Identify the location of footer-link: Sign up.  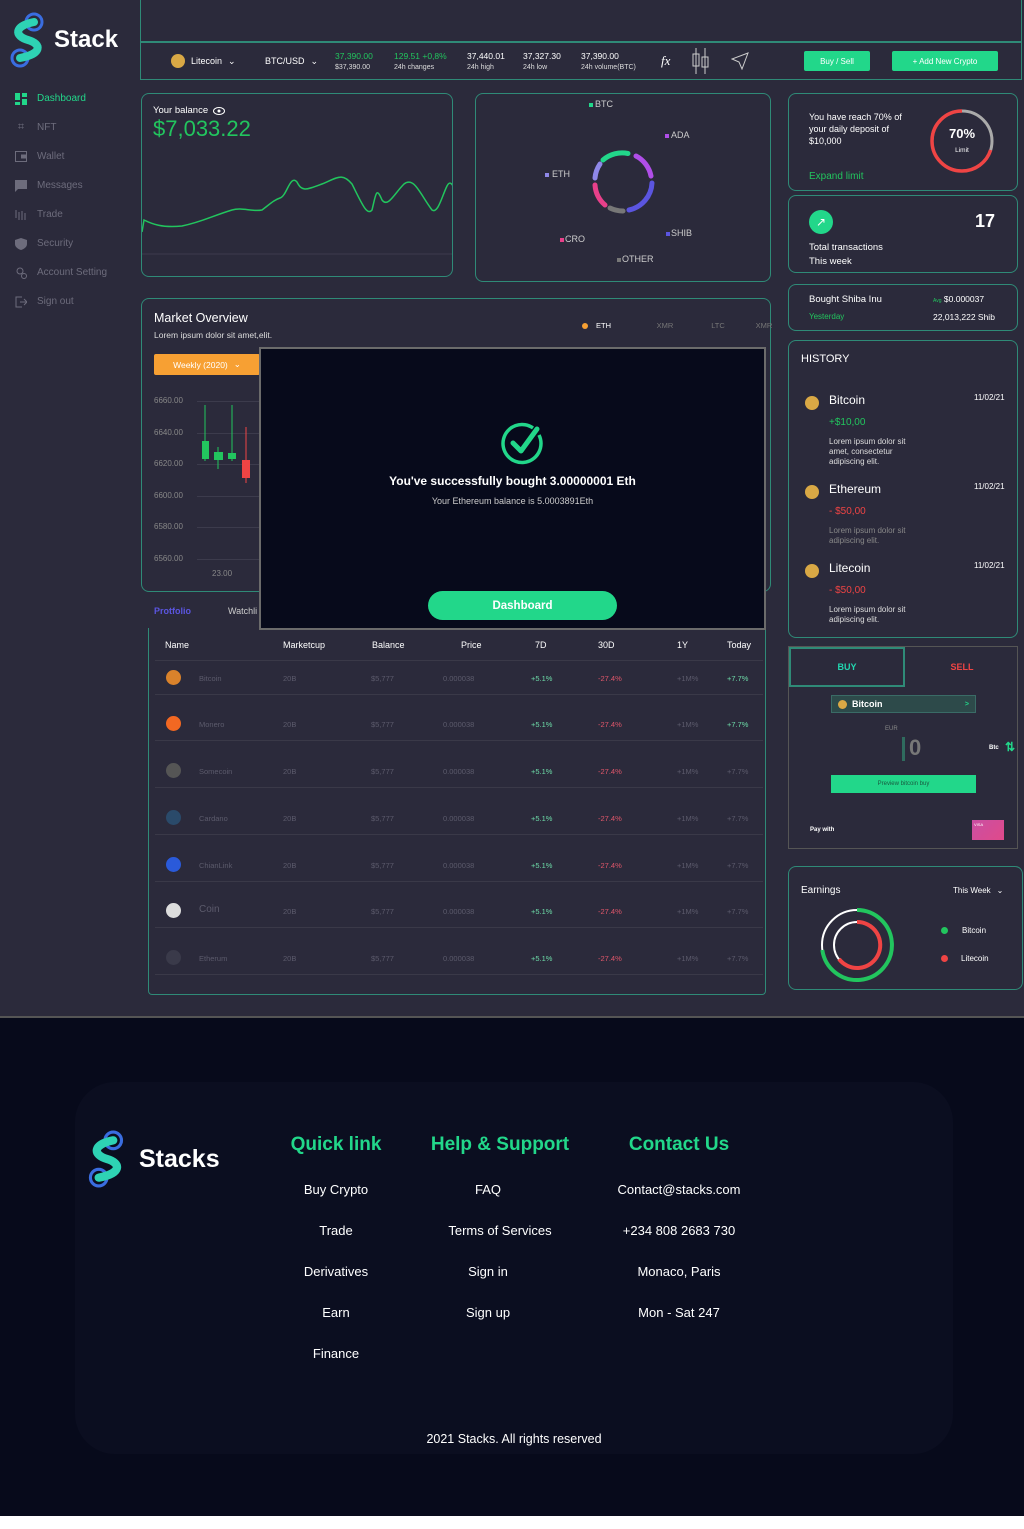
(488, 1312).